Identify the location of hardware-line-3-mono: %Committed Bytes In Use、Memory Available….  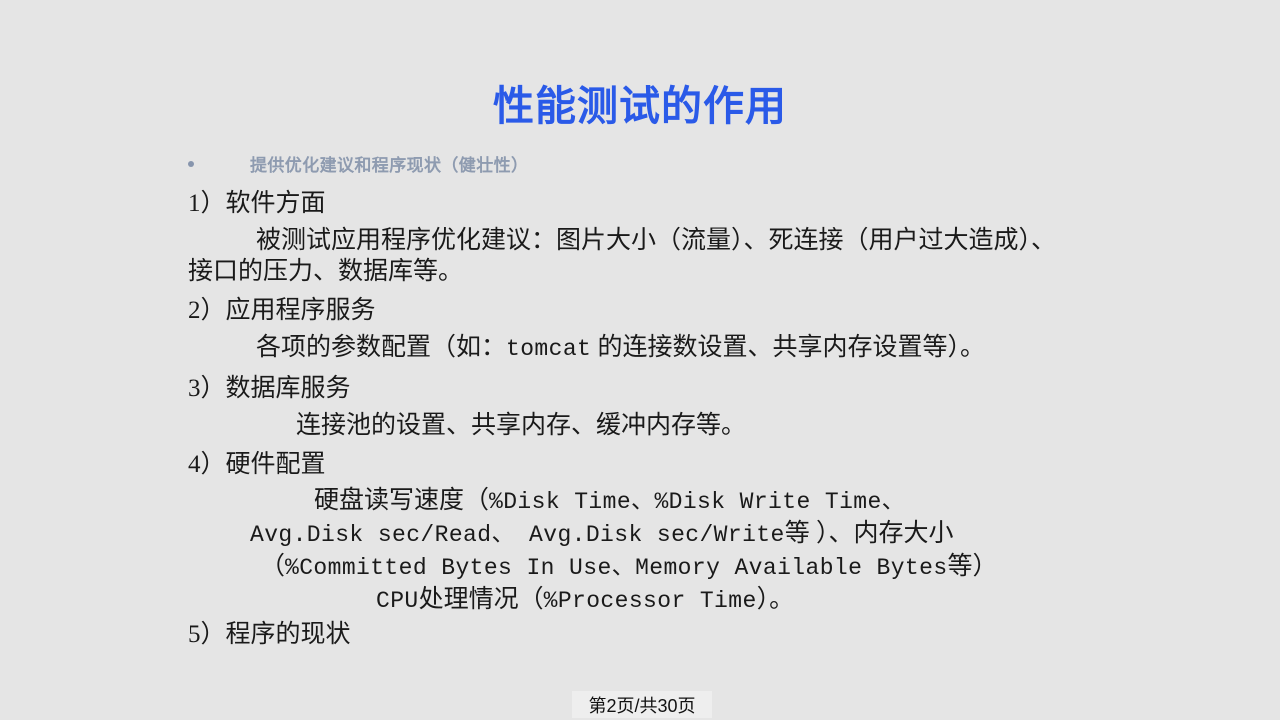
(616, 568).